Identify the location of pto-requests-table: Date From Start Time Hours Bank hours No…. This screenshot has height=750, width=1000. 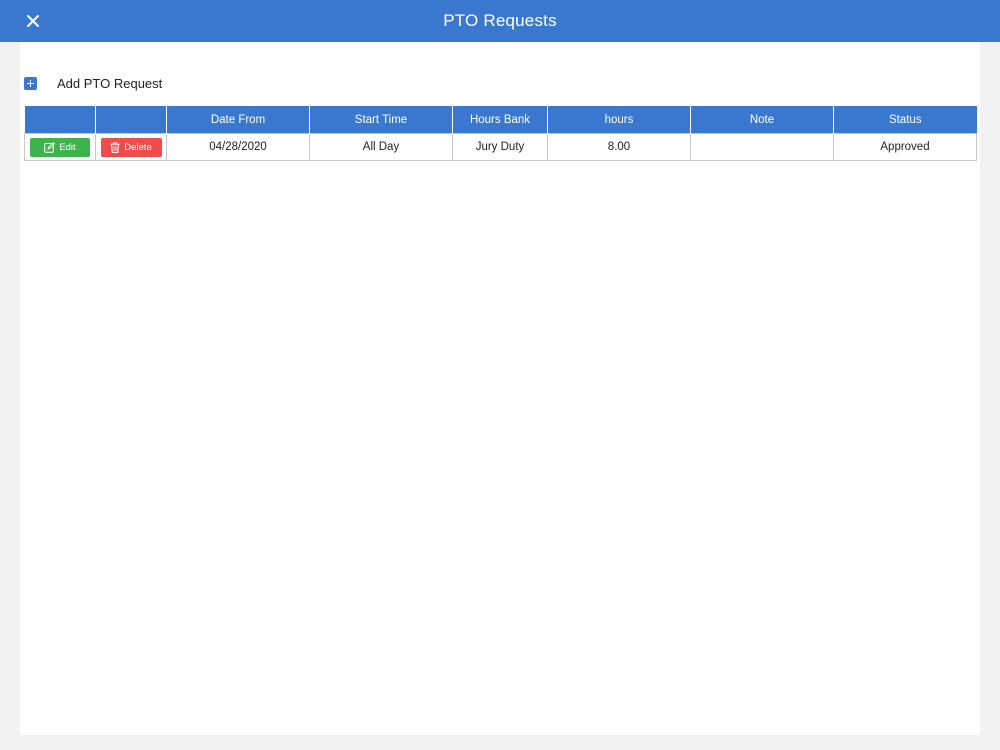
(500, 133).